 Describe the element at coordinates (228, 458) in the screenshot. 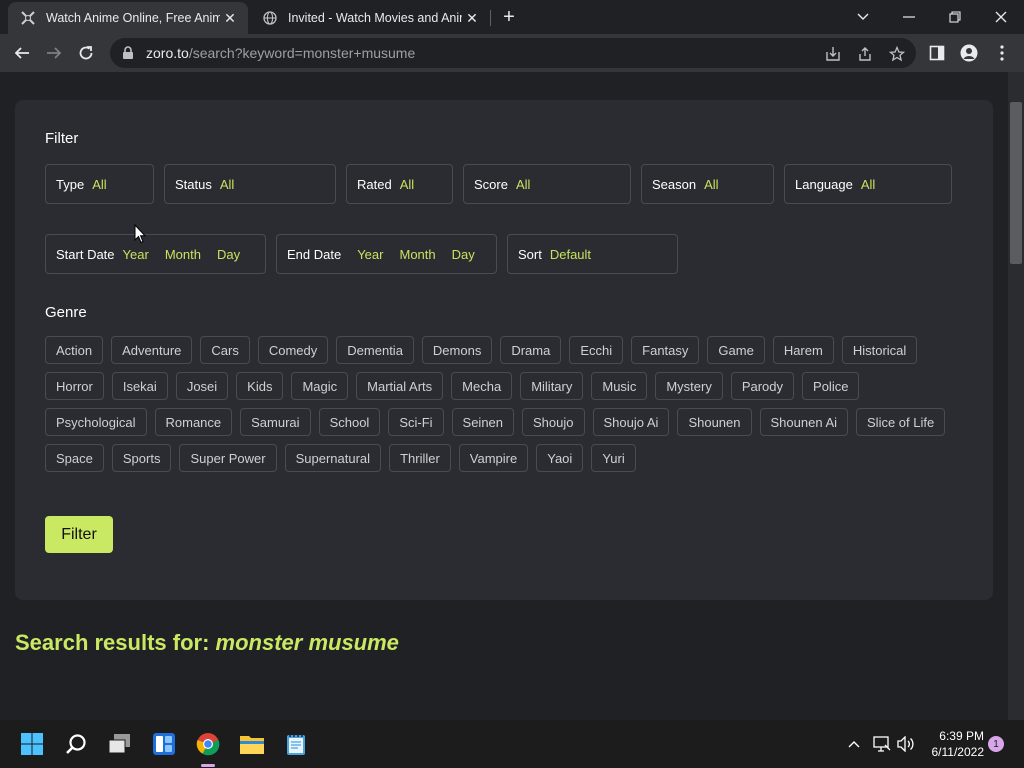

I see `genre-chip: Super Power` at that location.